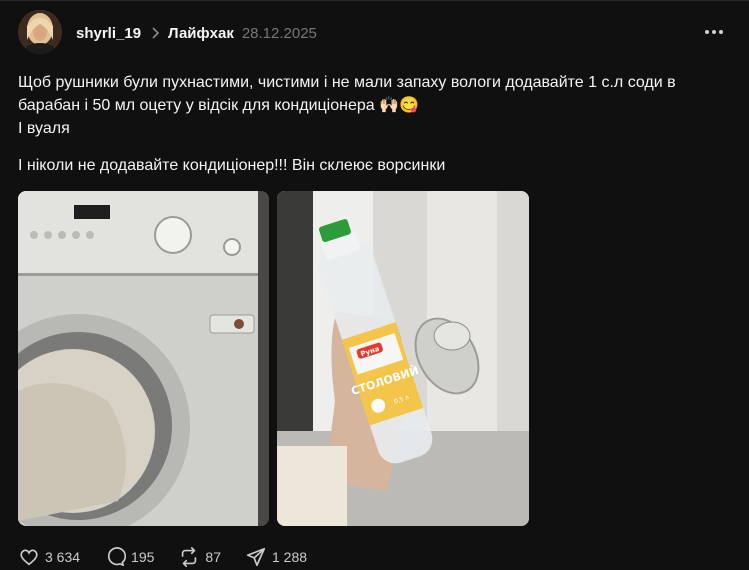  I want to click on send-icon, so click(256, 557).